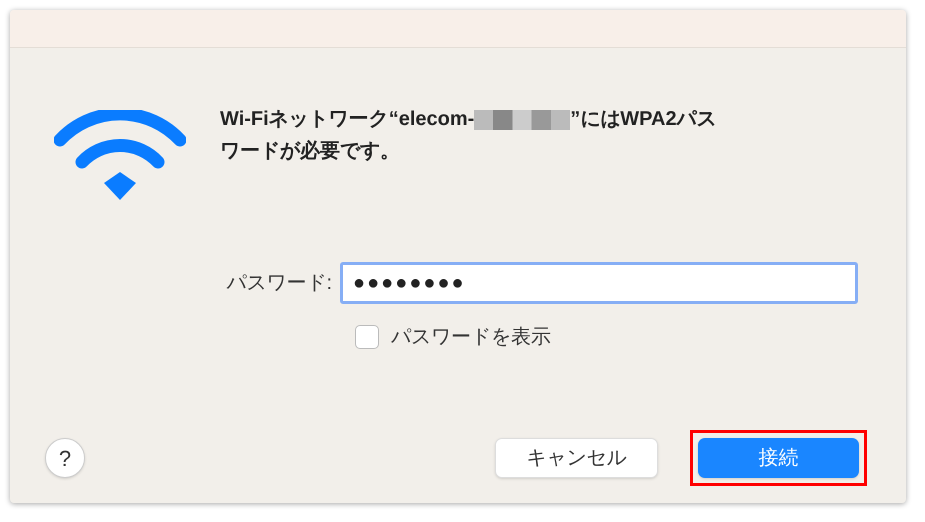 The image size is (925, 522). Describe the element at coordinates (367, 337) in the screenshot. I see `show-password-checkbox` at that location.